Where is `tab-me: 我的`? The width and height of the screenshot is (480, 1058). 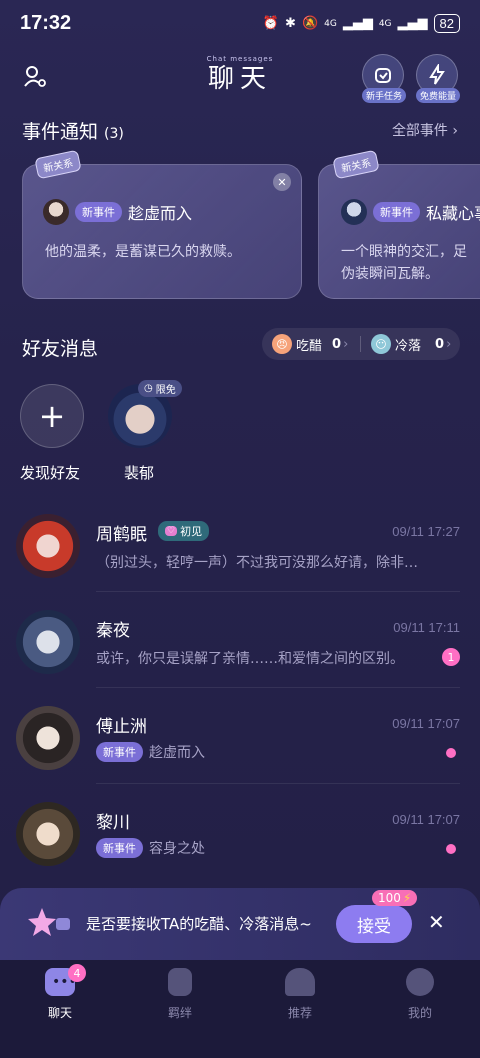 tab-me: 我的 is located at coordinates (420, 994).